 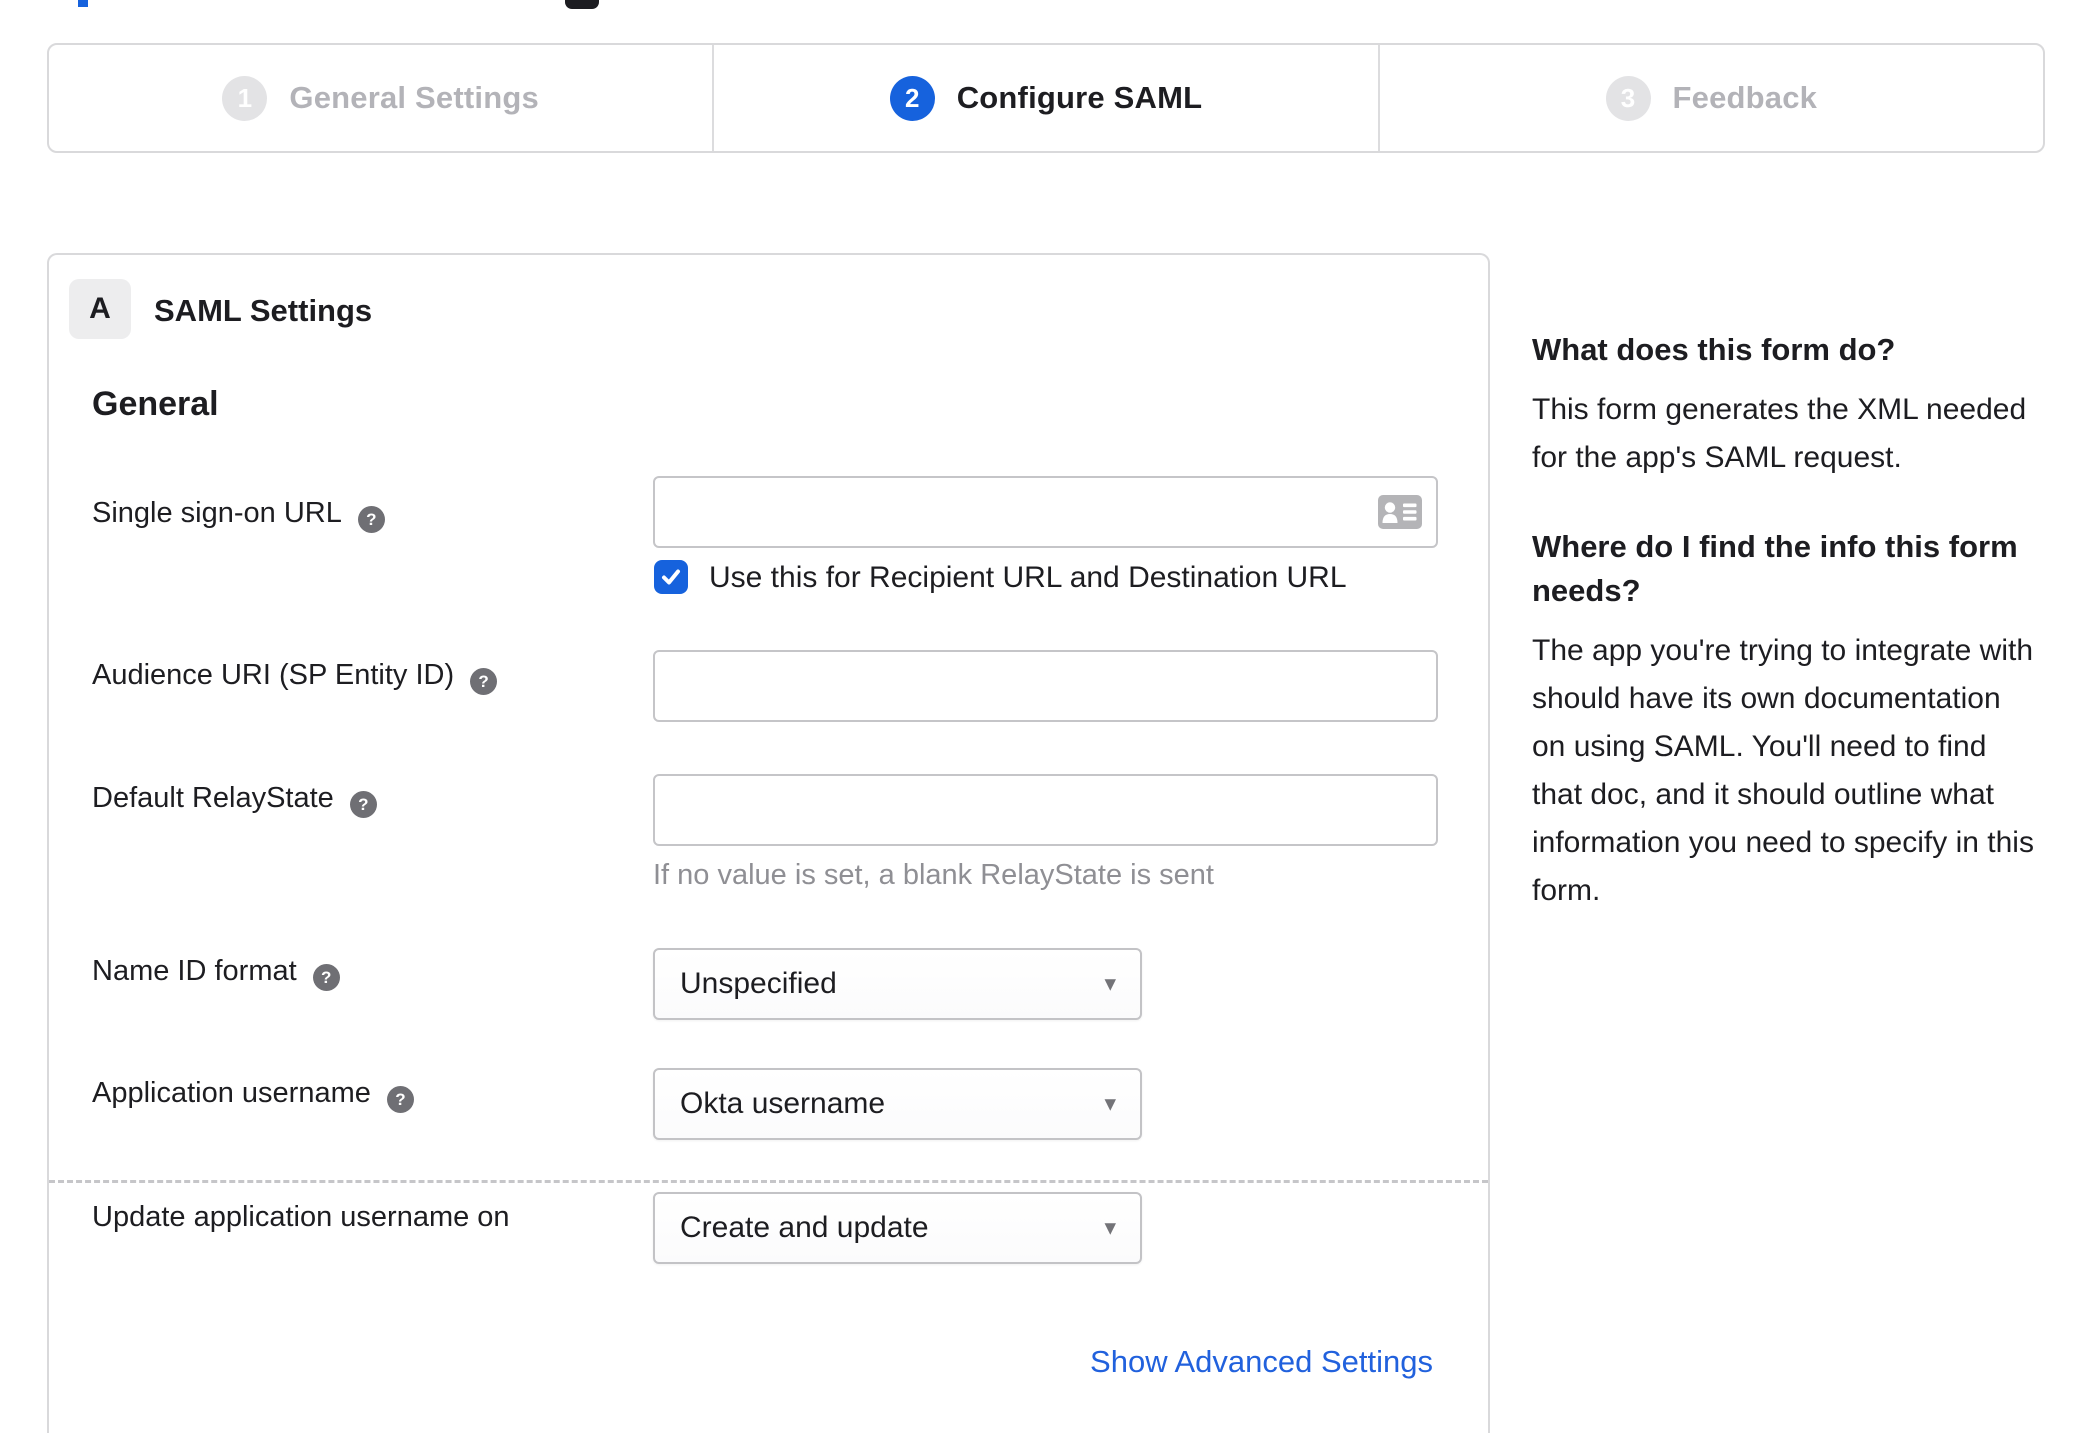 I want to click on relay-state-input, so click(x=1045, y=810).